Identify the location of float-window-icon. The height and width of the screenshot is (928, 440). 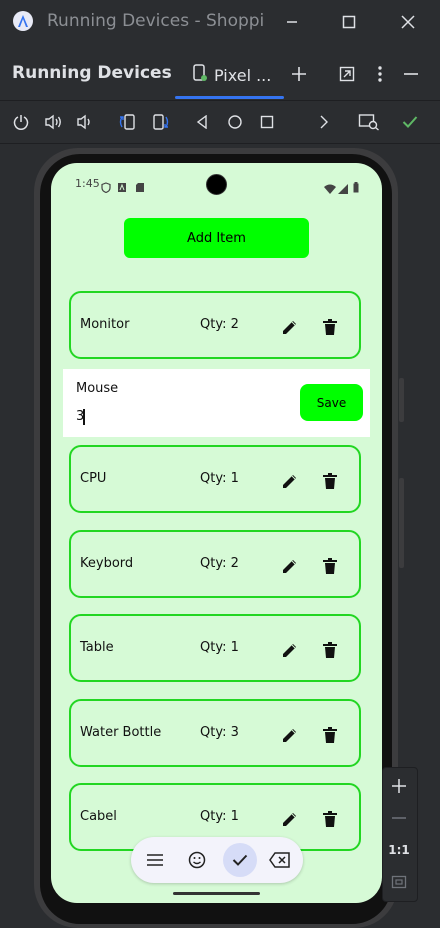
(347, 74).